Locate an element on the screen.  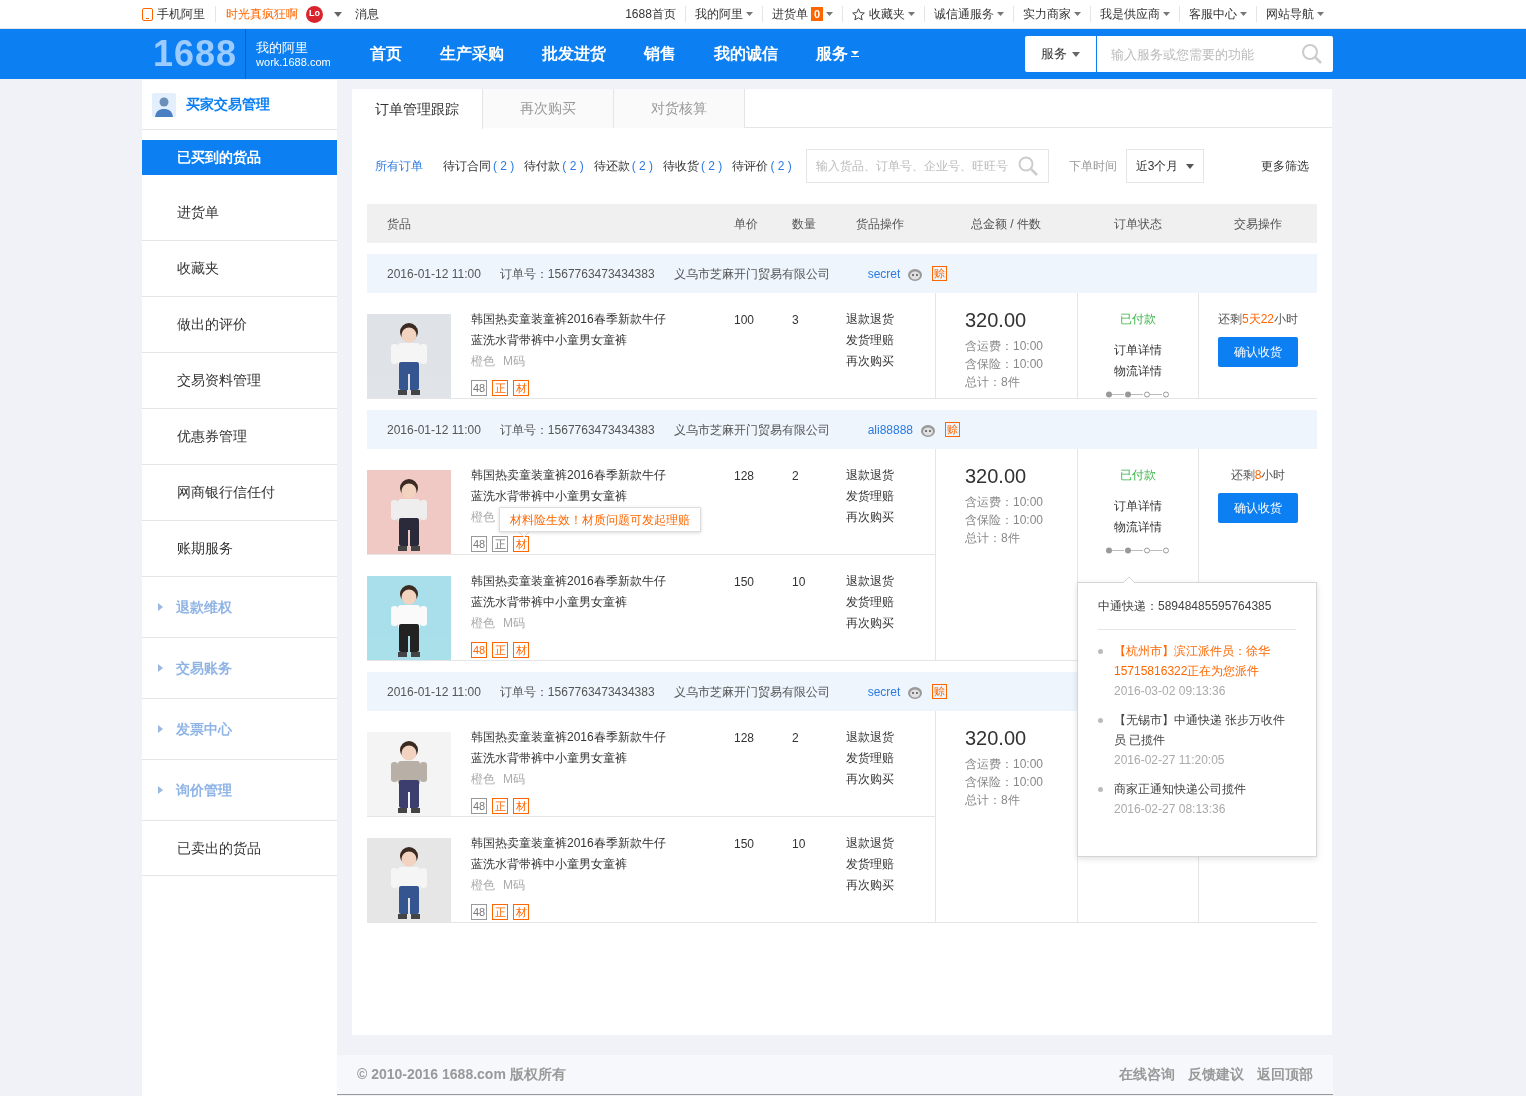
sidebar-title: 买家交易管理 is located at coordinates (228, 104).